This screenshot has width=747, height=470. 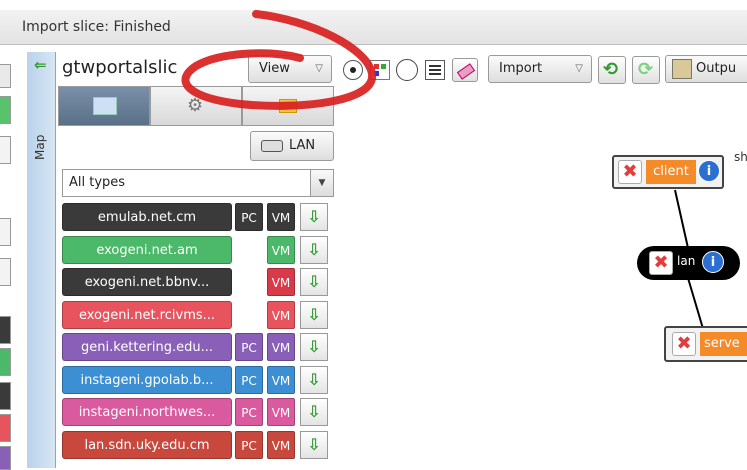 What do you see at coordinates (278, 60) in the screenshot?
I see `red-annotation-circle` at bounding box center [278, 60].